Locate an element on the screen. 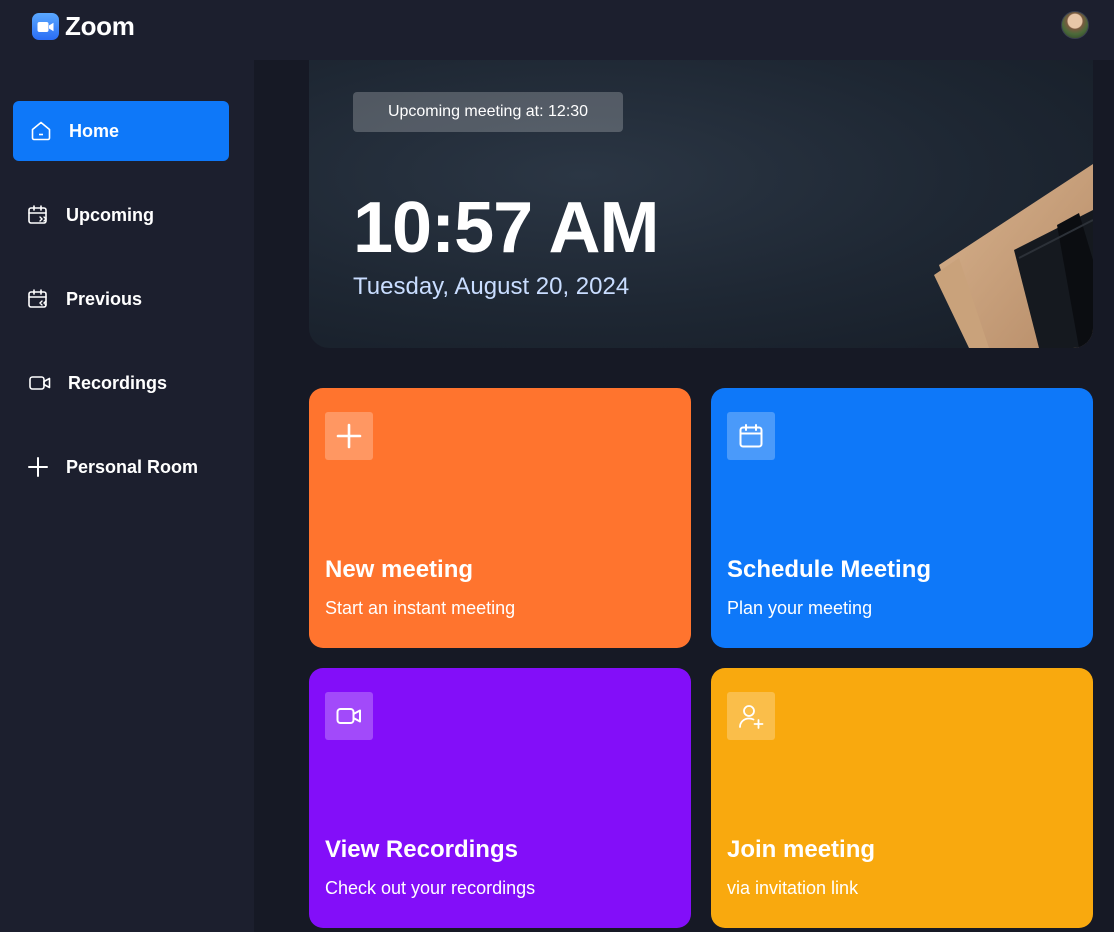 This screenshot has width=1114, height=932. sidebar-item-previous: Previous is located at coordinates (121, 299).